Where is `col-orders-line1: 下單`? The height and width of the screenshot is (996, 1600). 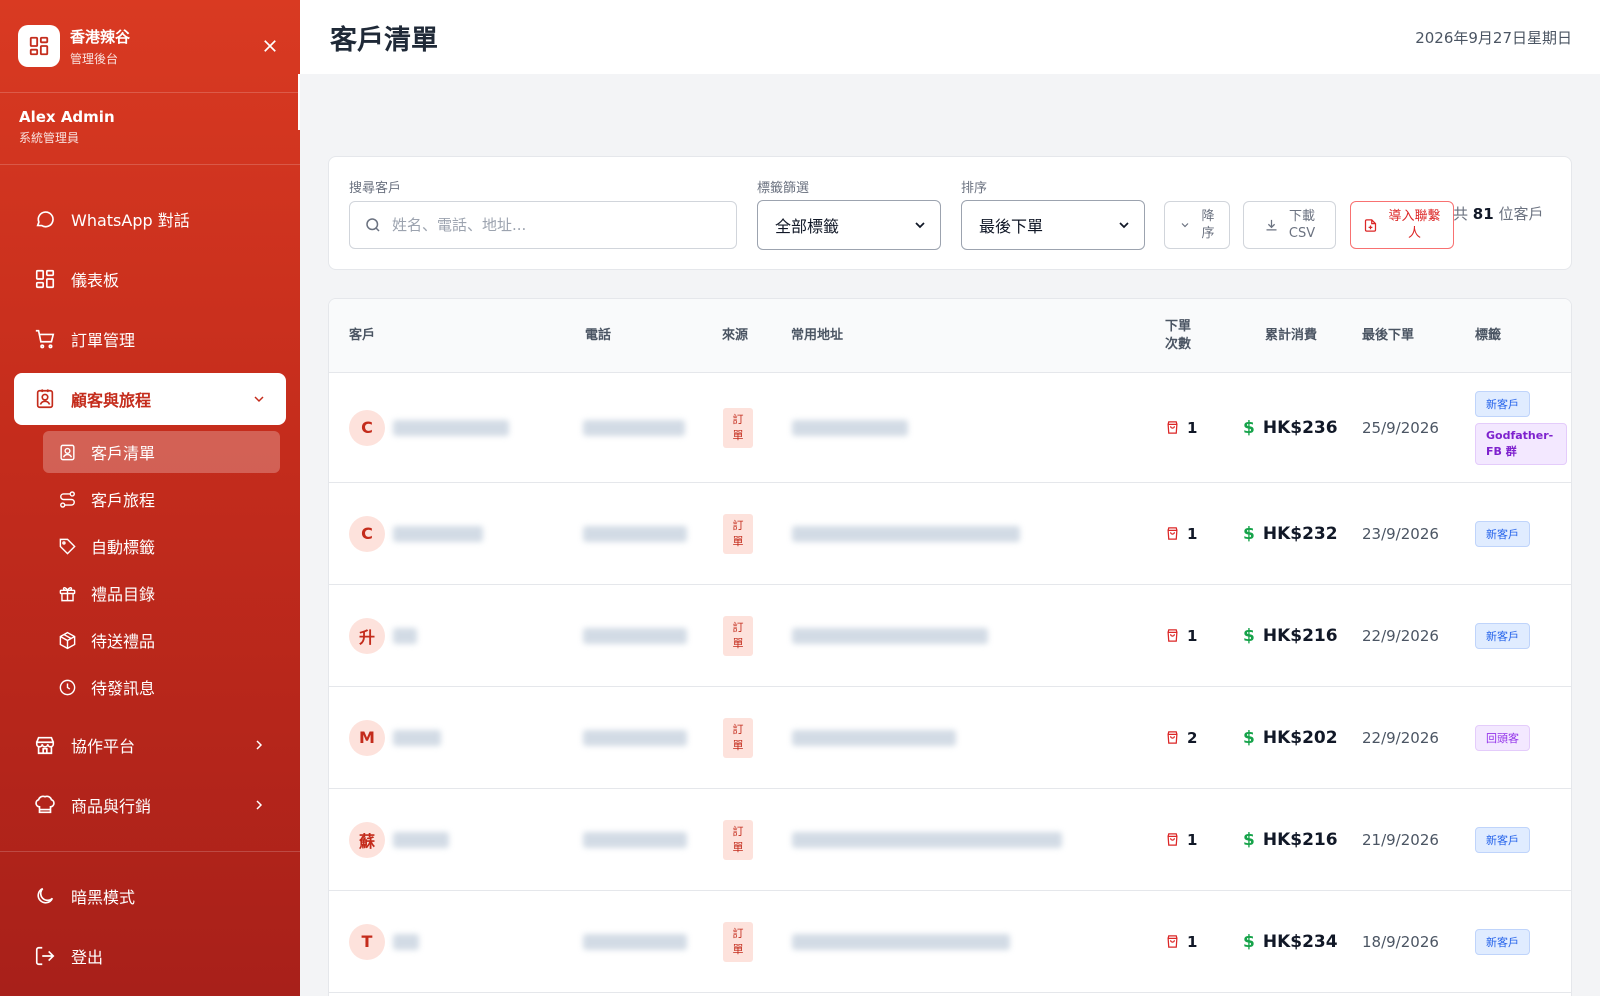 col-orders-line1: 下單 is located at coordinates (1178, 326).